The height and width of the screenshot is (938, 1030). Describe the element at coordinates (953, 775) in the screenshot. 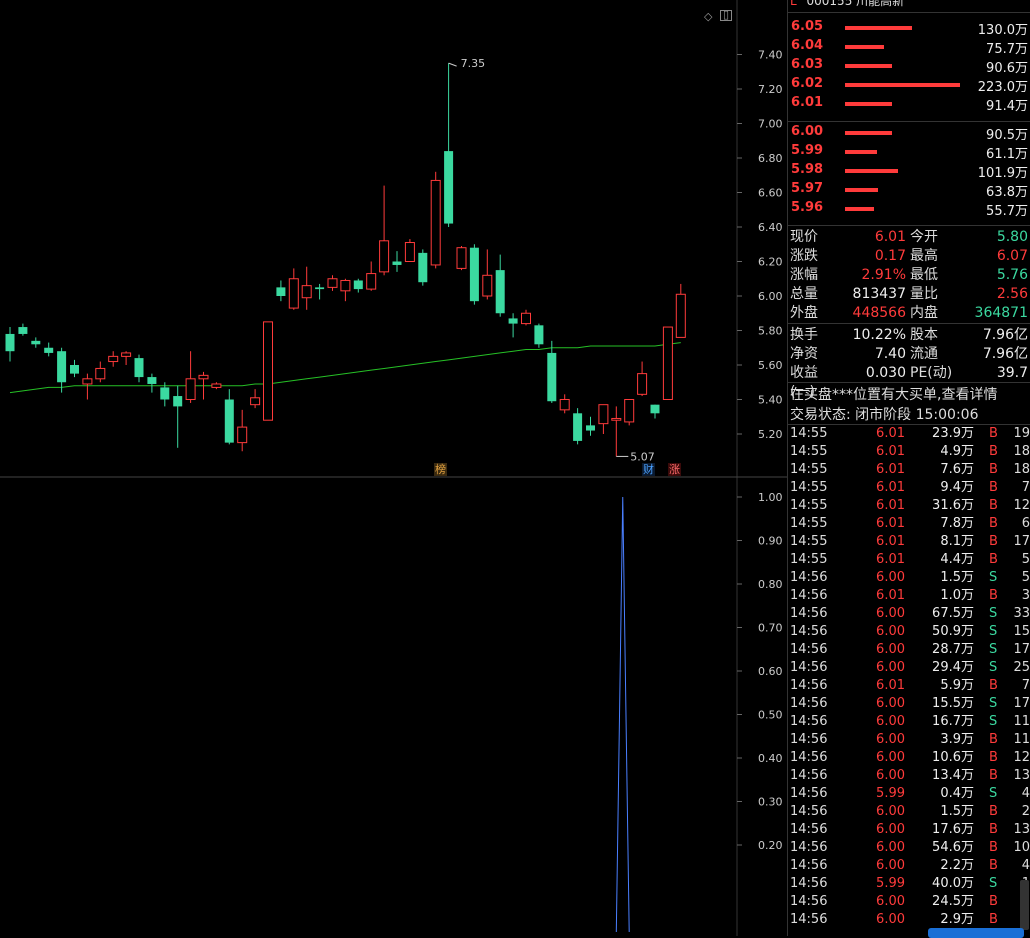

I see `tick-volume: 13.4万` at that location.